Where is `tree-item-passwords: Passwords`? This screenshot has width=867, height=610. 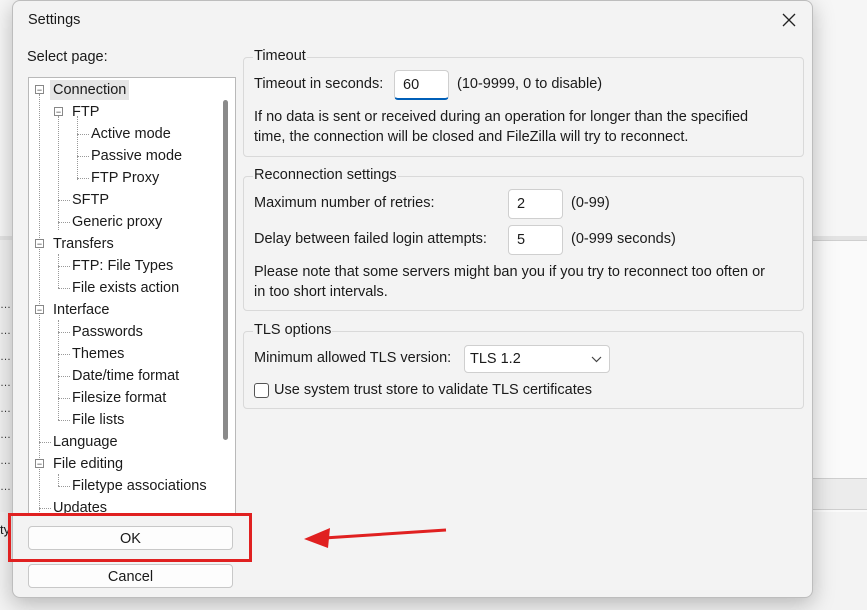 tree-item-passwords: Passwords is located at coordinates (107, 332).